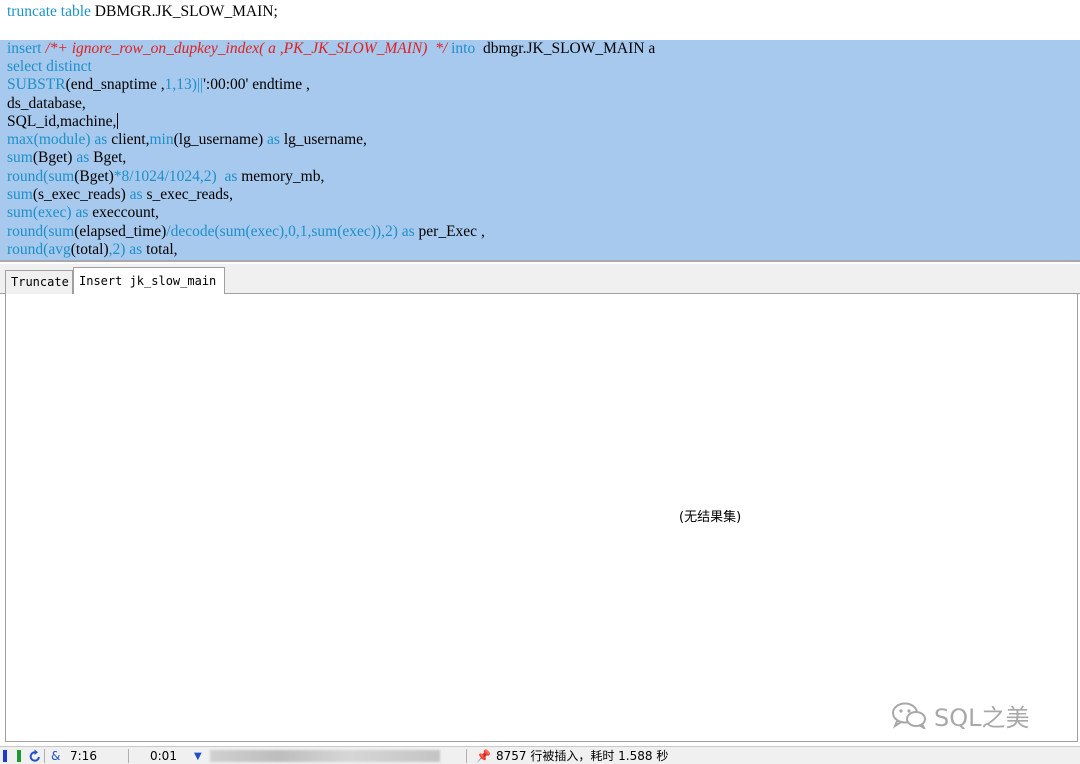 This screenshot has height=764, width=1080. What do you see at coordinates (118, 121) in the screenshot?
I see `text-cursor` at bounding box center [118, 121].